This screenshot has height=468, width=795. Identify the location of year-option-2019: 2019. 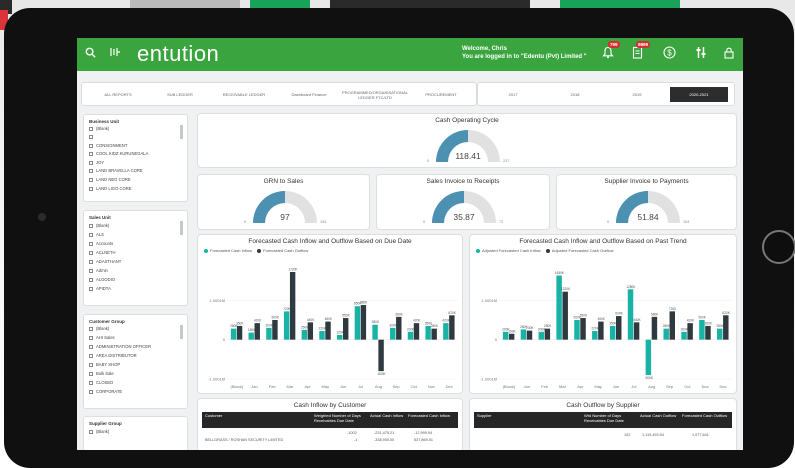
(637, 94).